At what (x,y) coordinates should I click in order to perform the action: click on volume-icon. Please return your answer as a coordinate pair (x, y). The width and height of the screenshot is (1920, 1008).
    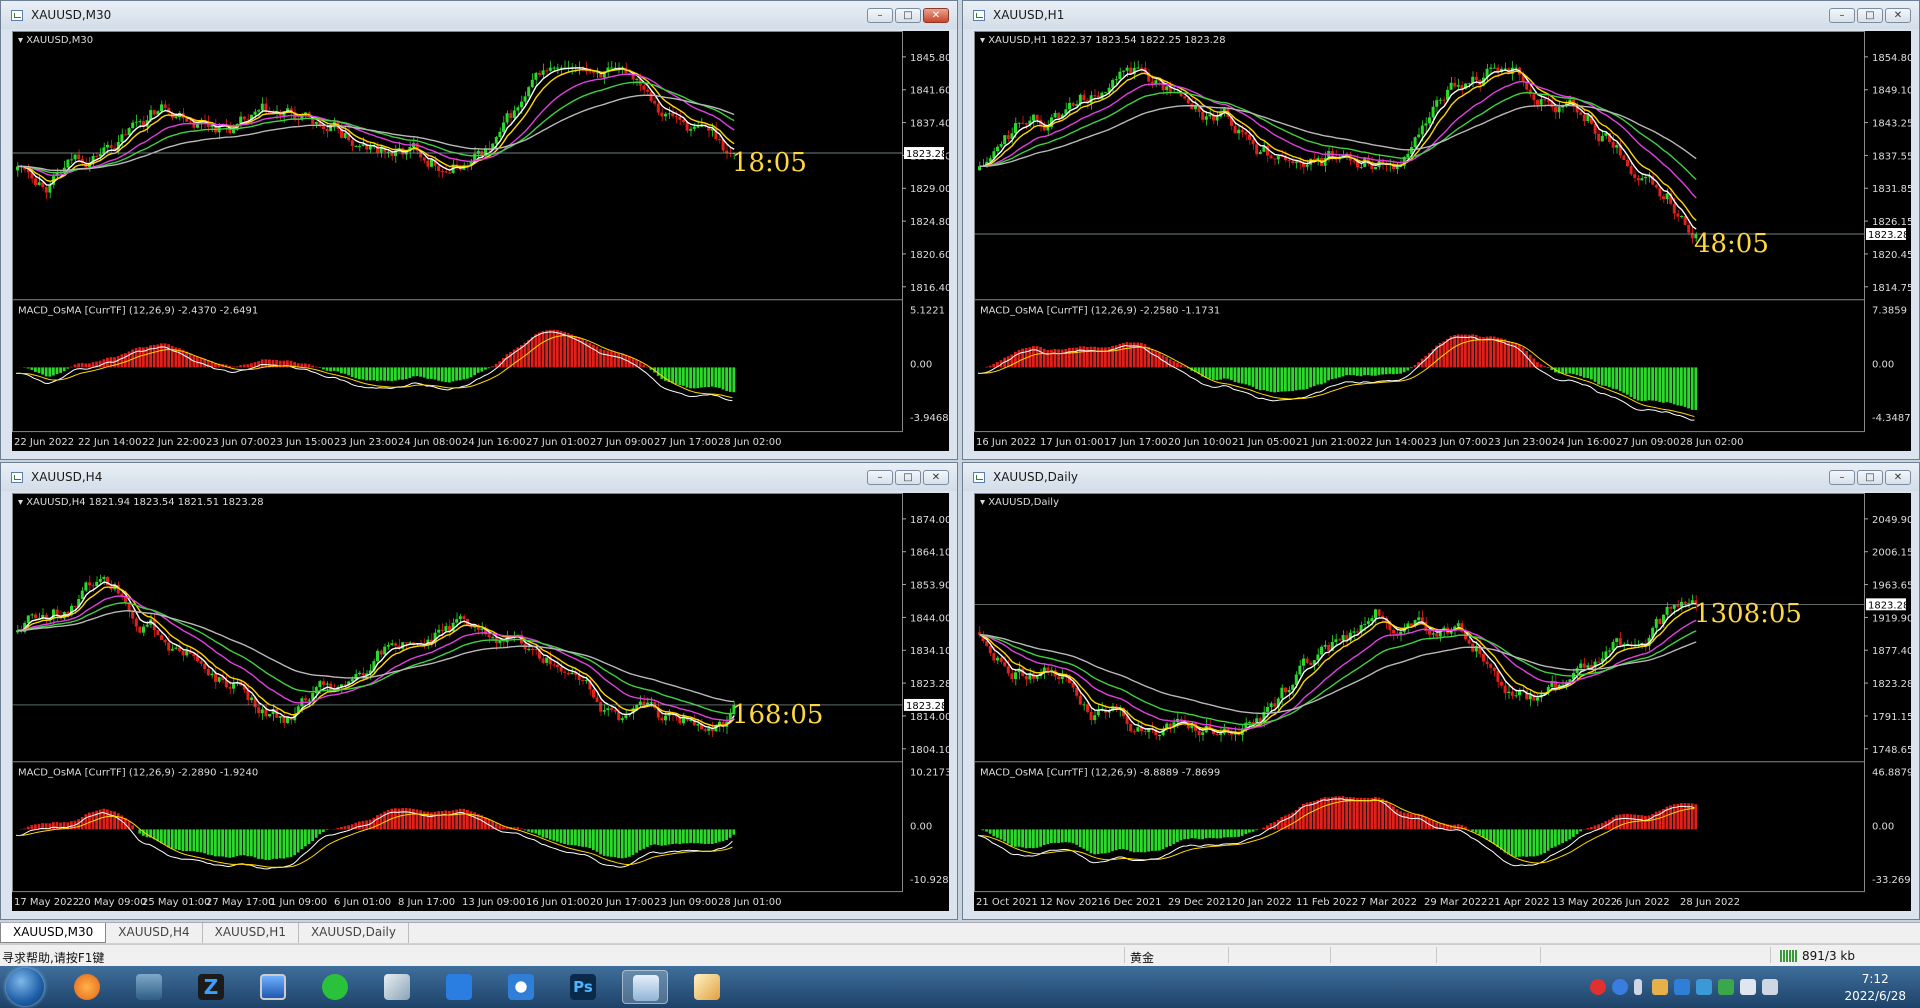
    Looking at the image, I should click on (1748, 987).